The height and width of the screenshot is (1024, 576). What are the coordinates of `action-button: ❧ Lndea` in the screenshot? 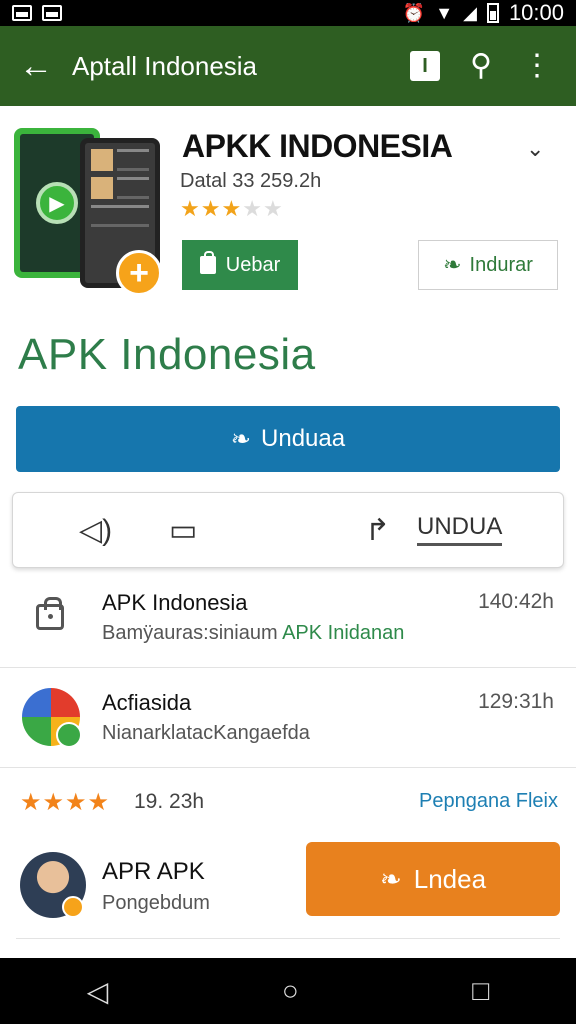 It's located at (433, 879).